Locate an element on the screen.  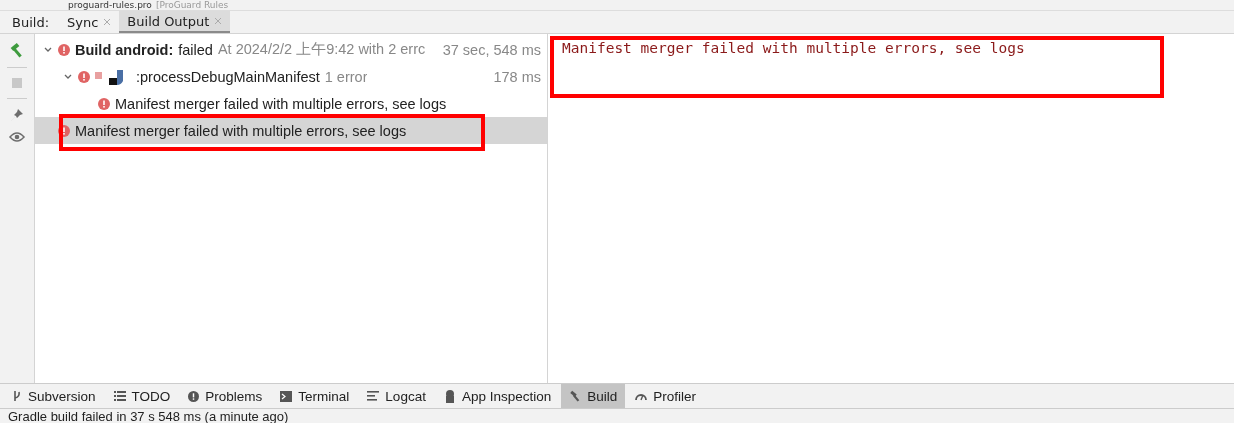
duration-text: 178 ms is located at coordinates (517, 76).